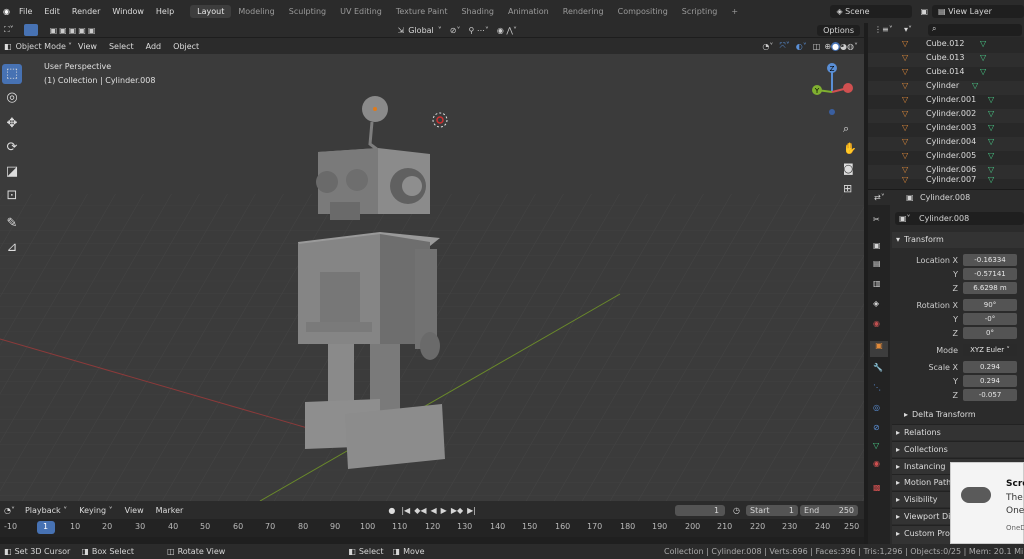 Image resolution: width=1024 pixels, height=559 pixels. Describe the element at coordinates (440, 120) in the screenshot. I see `3d-cursor-icon` at that location.